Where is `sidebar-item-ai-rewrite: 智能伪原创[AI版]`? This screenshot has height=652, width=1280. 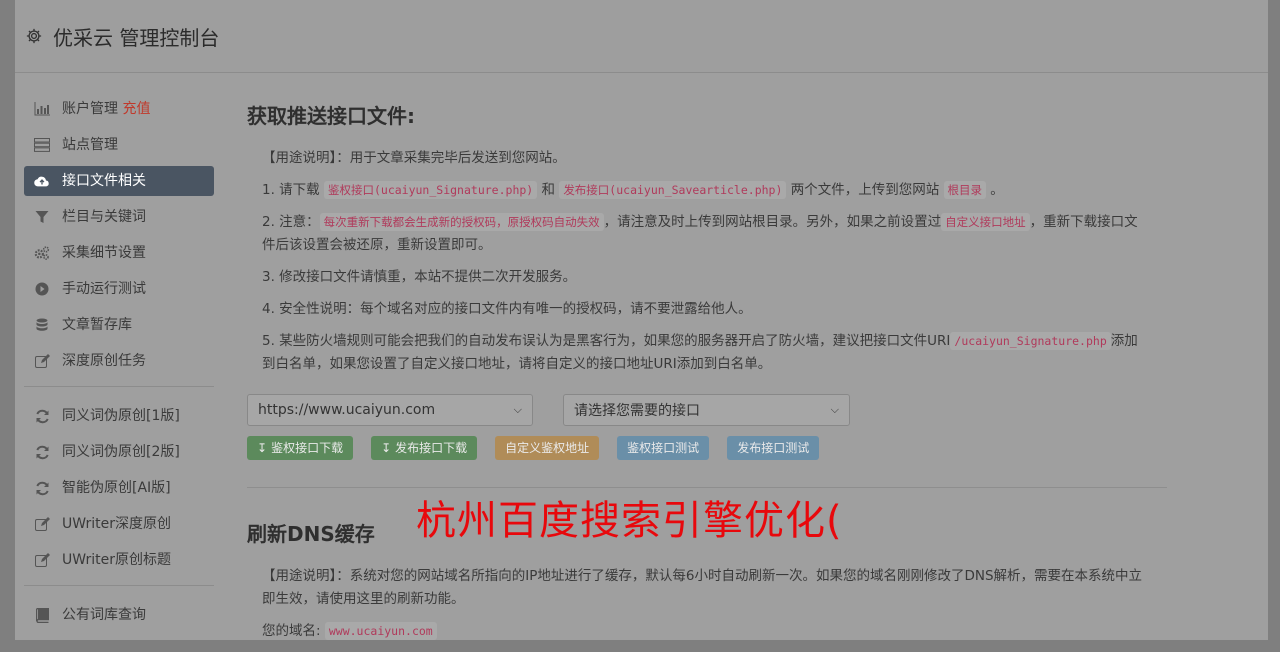 sidebar-item-ai-rewrite: 智能伪原创[AI版] is located at coordinates (119, 488).